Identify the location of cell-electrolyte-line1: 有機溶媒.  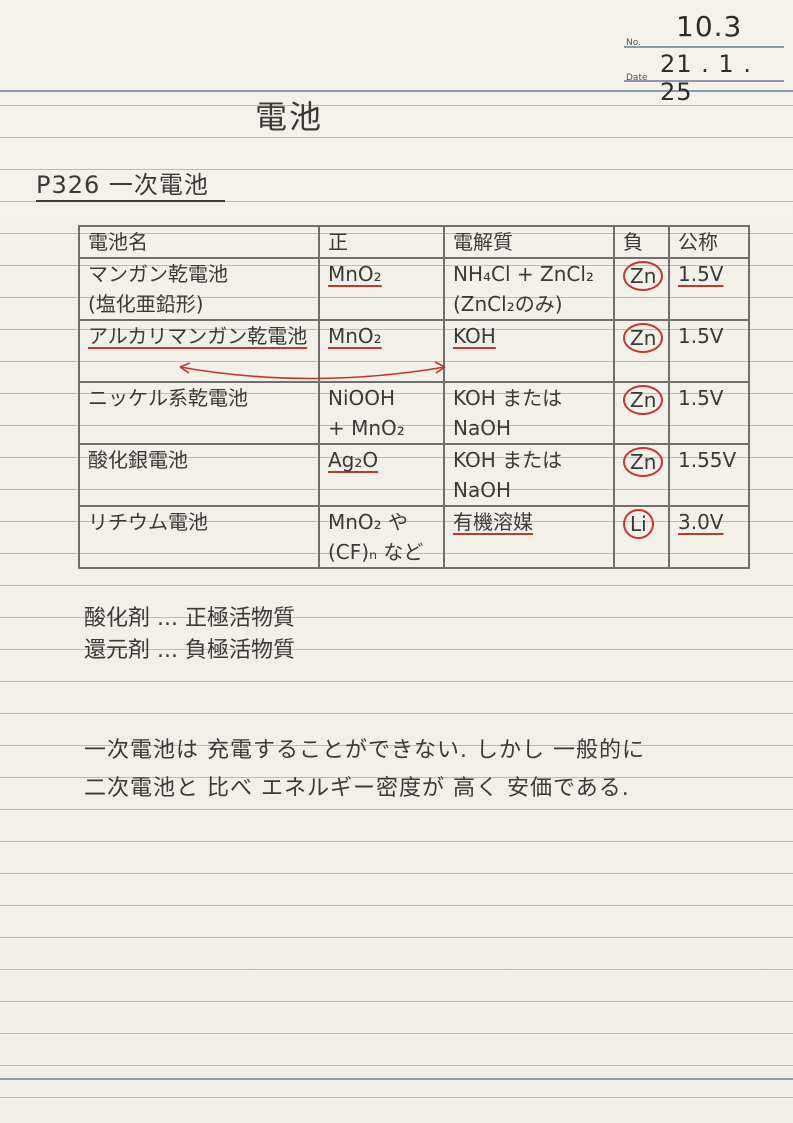
(493, 522).